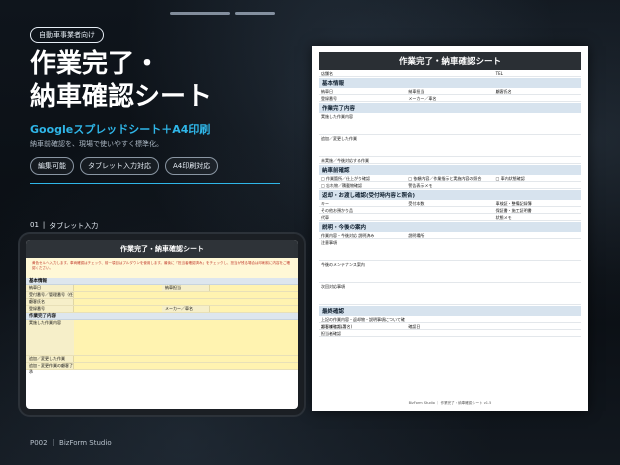 This screenshot has width=620, height=465. What do you see at coordinates (342, 185) in the screenshot?
I see `sheet-cell: □ 忘れ物／積載物確認` at bounding box center [342, 185].